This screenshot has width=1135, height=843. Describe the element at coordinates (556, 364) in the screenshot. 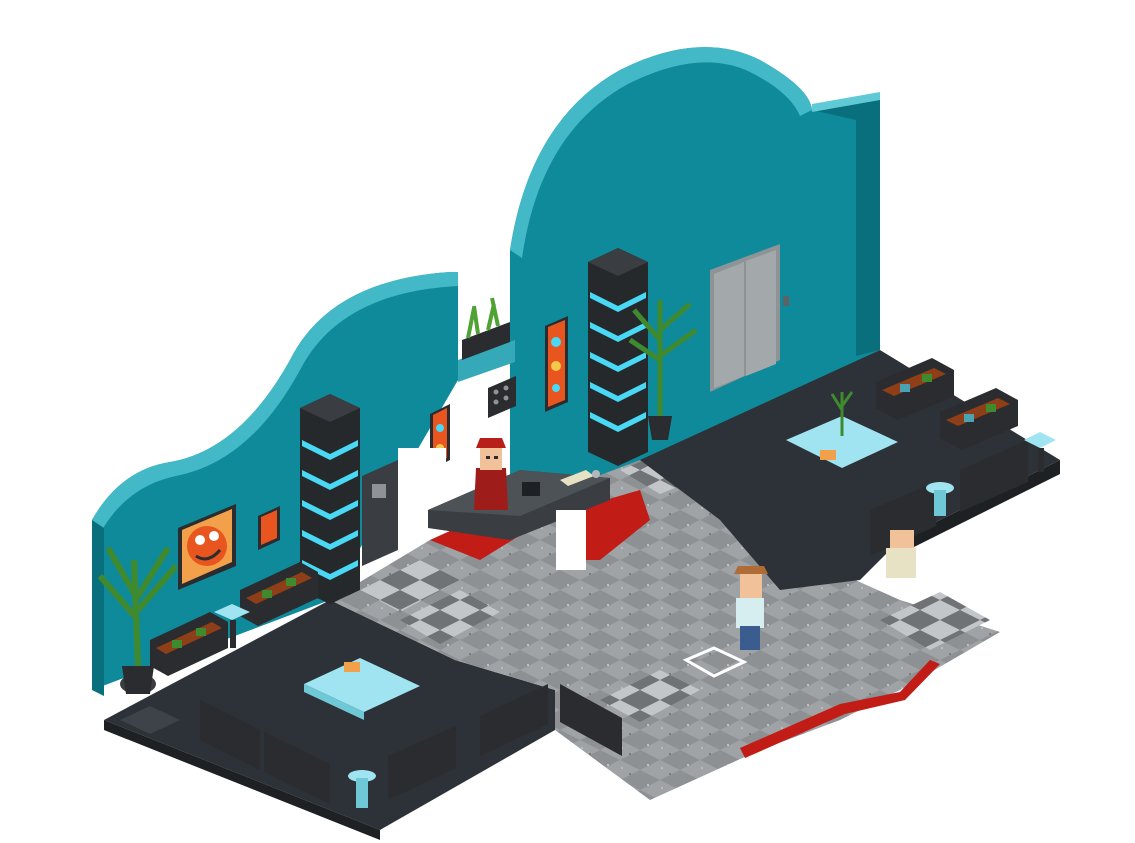

I see `abstract-painting-back` at that location.